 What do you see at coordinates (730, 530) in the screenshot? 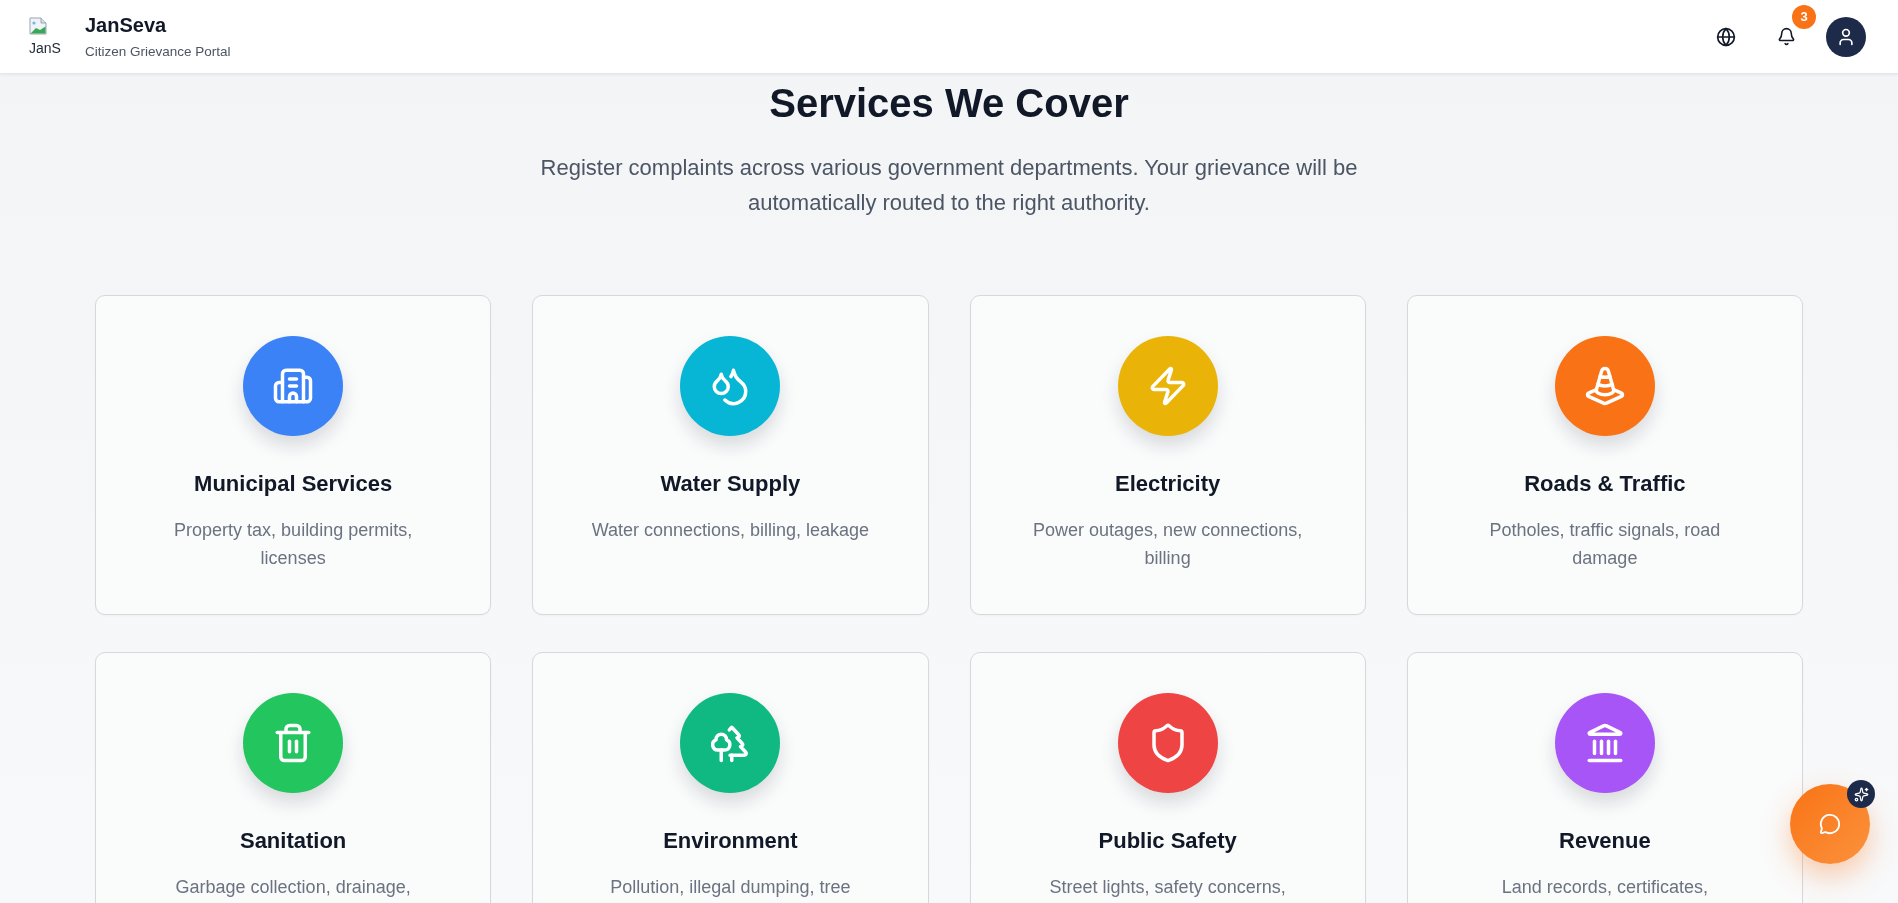
I see `service-description: Water connections, billing, leakage` at bounding box center [730, 530].